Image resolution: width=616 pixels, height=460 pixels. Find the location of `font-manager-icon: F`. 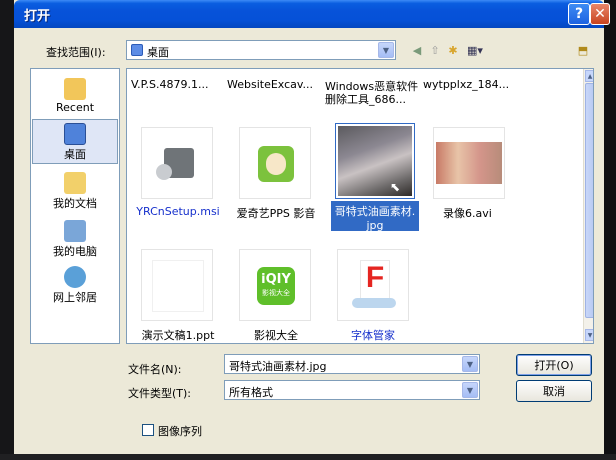

font-manager-icon: F is located at coordinates (375, 280).